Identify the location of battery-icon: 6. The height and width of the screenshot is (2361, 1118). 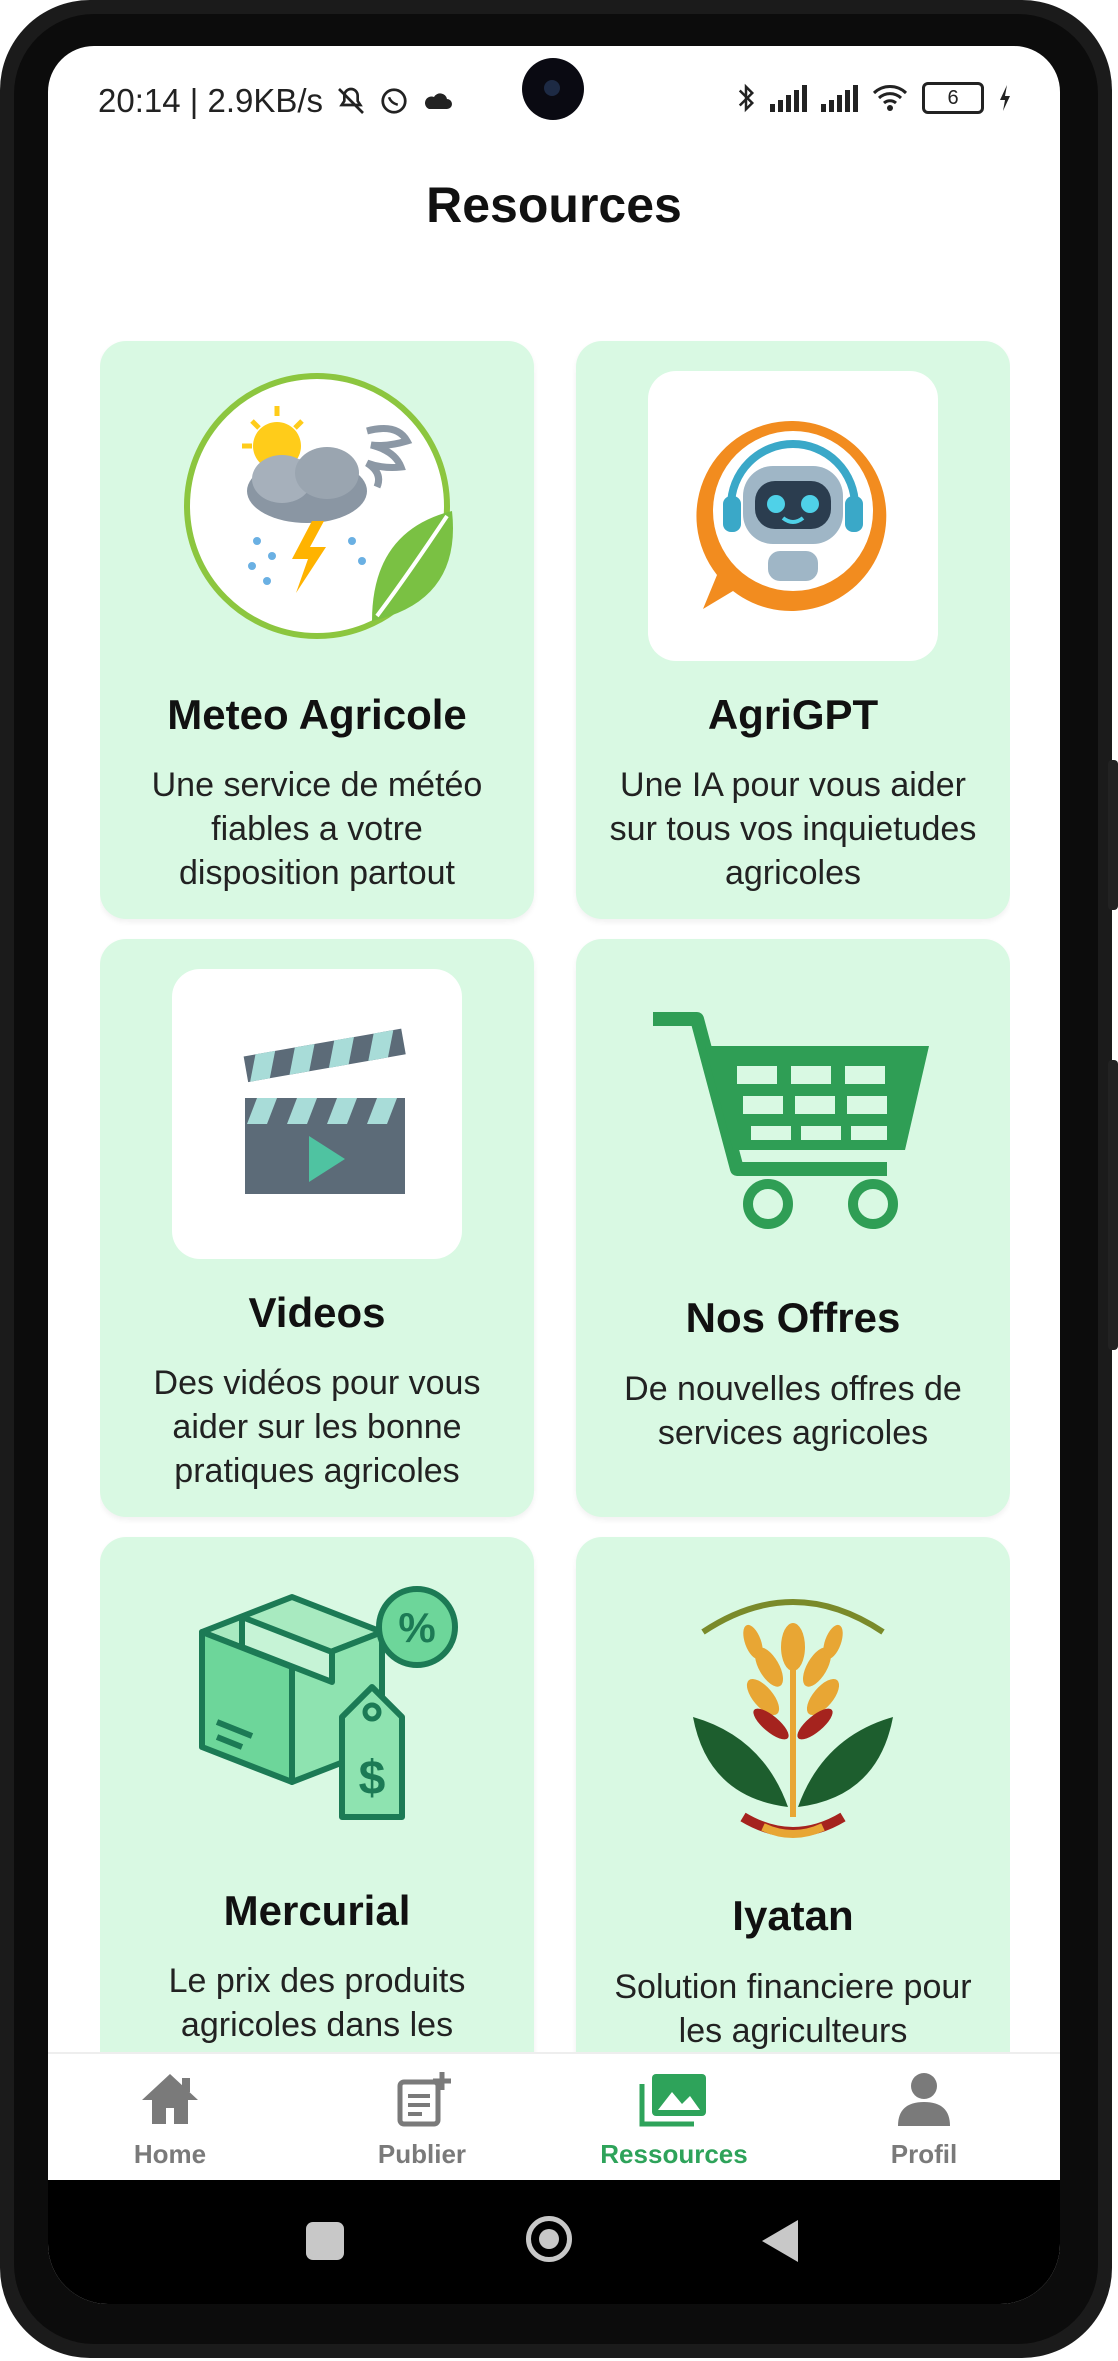
(953, 98).